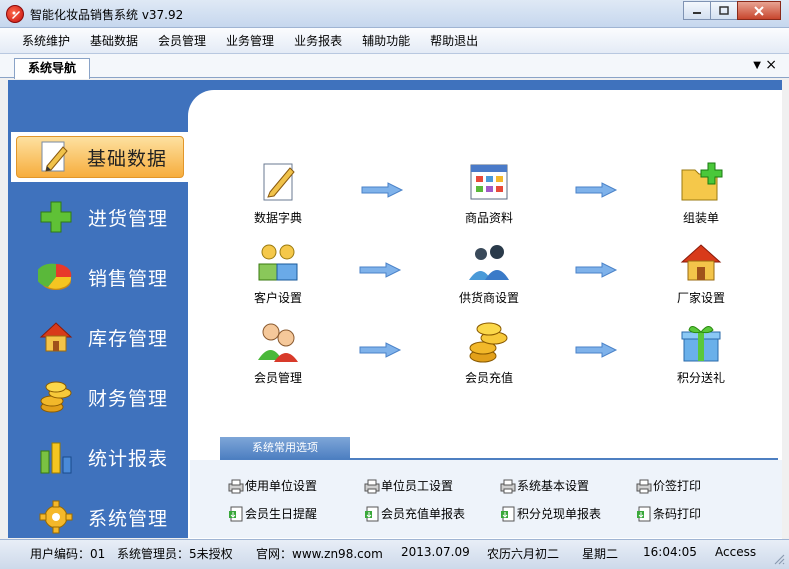 This screenshot has width=789, height=569. I want to click on option-barcode-print: 条码打印, so click(668, 513).